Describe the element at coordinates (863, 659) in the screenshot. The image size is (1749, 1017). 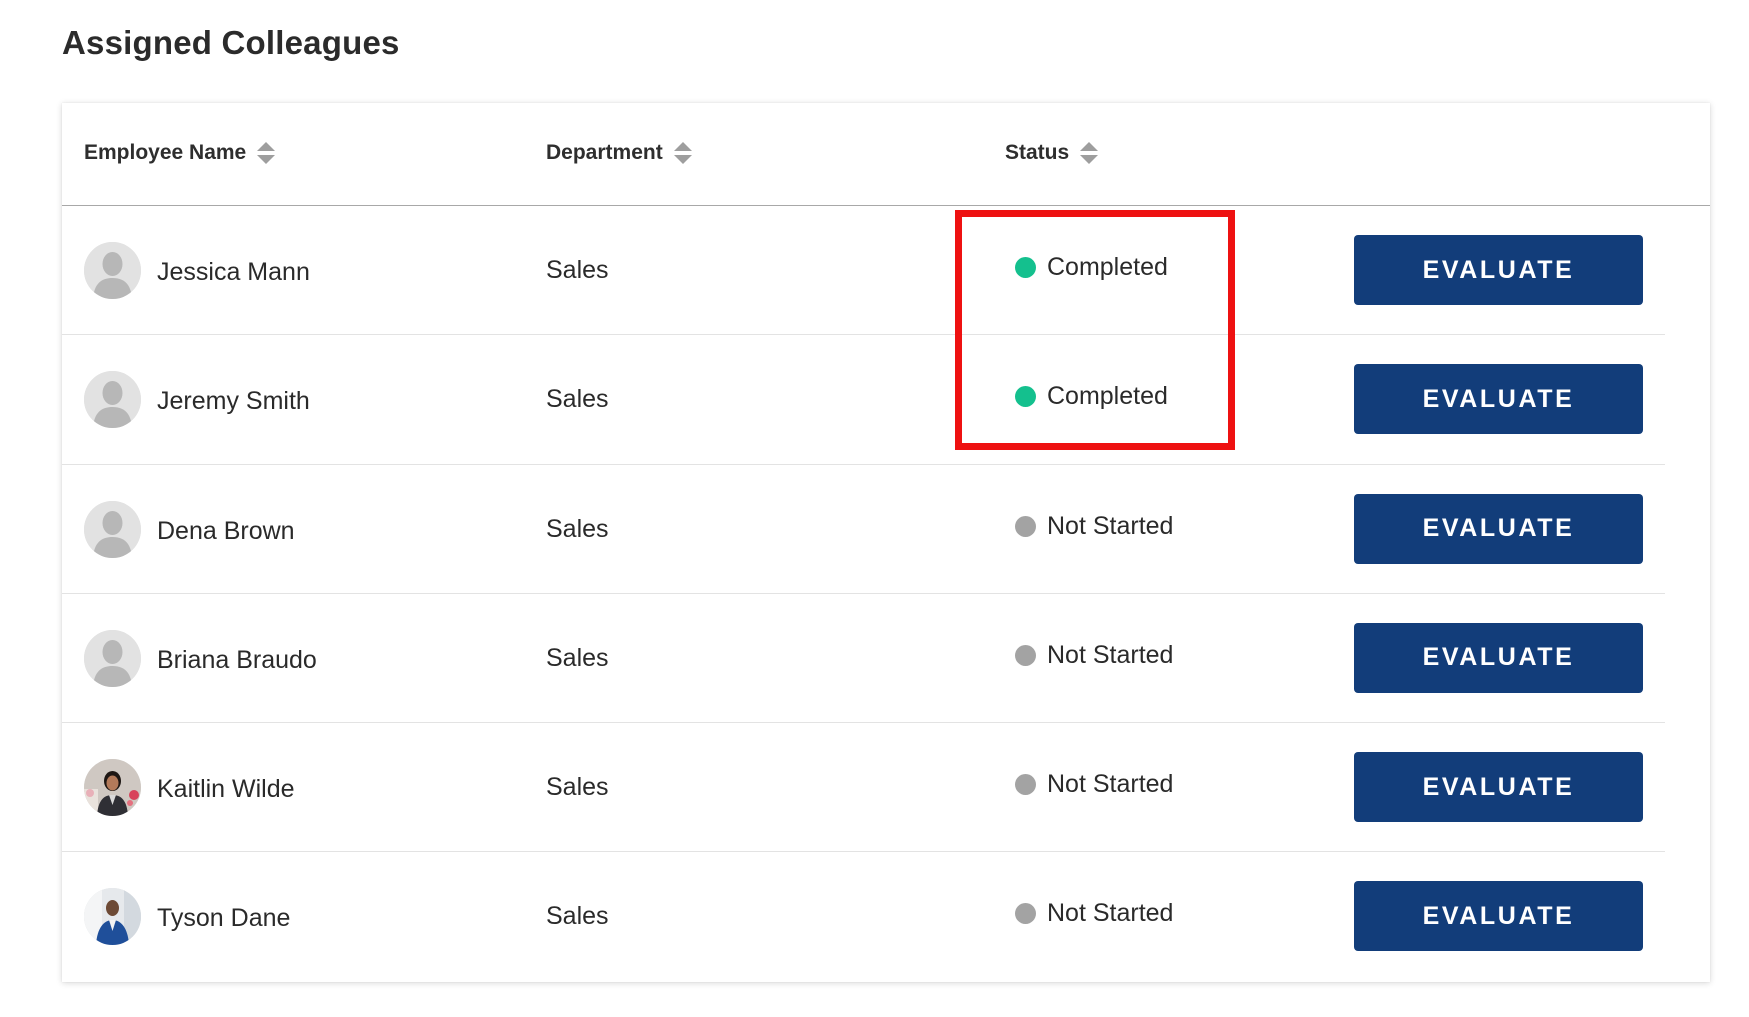
I see `table-row: Briana Braudo Sales Not Started EVALUATE` at that location.